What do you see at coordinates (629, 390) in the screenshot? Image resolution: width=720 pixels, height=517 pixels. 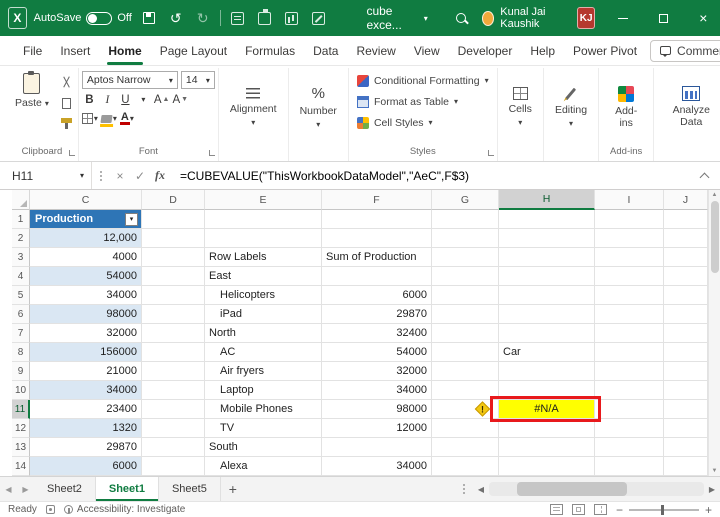 I see `cell-I10` at bounding box center [629, 390].